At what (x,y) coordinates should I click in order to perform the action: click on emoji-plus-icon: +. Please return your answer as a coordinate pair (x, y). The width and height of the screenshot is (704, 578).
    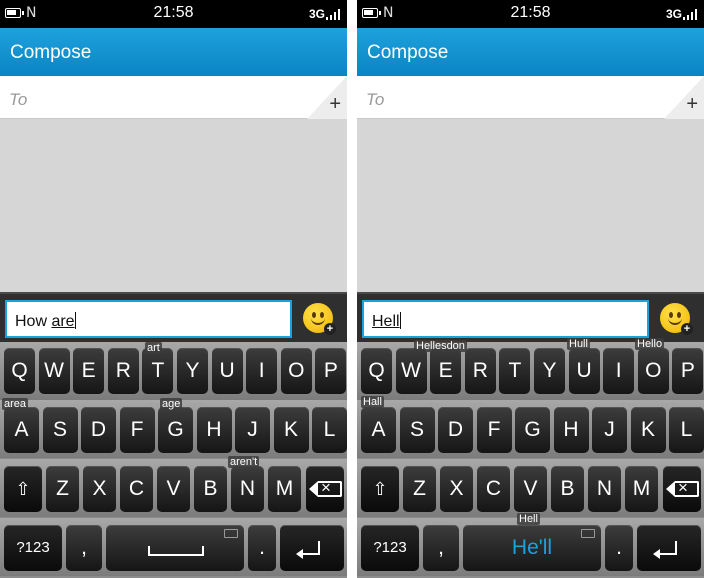
    Looking at the image, I should click on (687, 329).